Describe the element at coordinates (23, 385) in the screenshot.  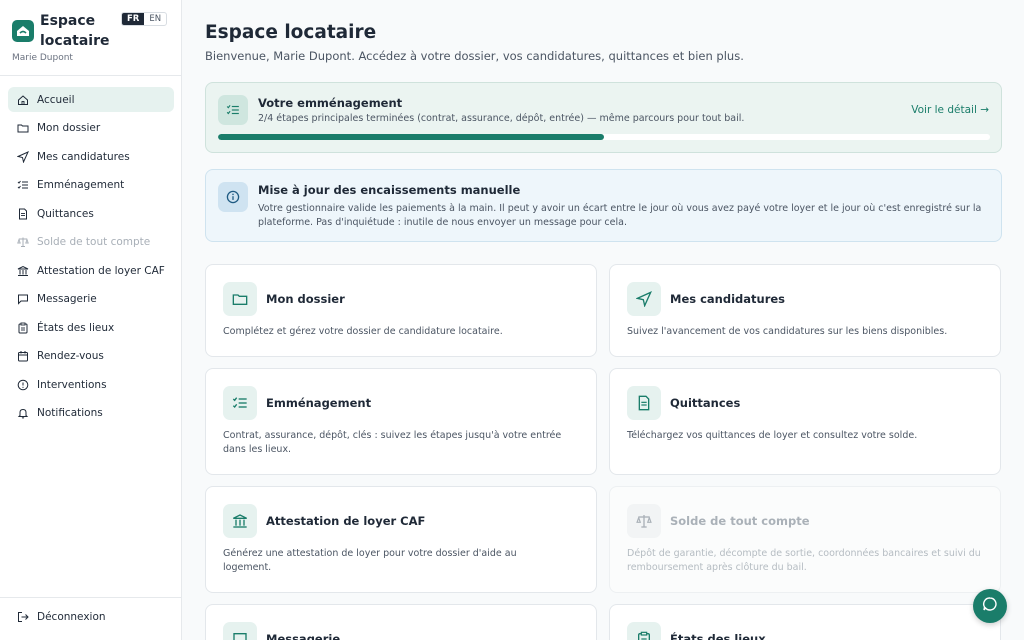
I see `alert-circle-icon` at that location.